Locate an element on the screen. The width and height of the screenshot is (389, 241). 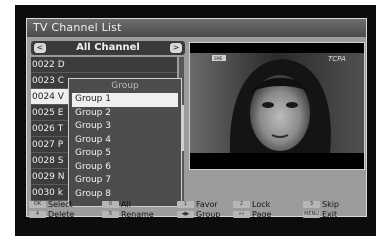
group-option: Group 3 is located at coordinates (125, 127).